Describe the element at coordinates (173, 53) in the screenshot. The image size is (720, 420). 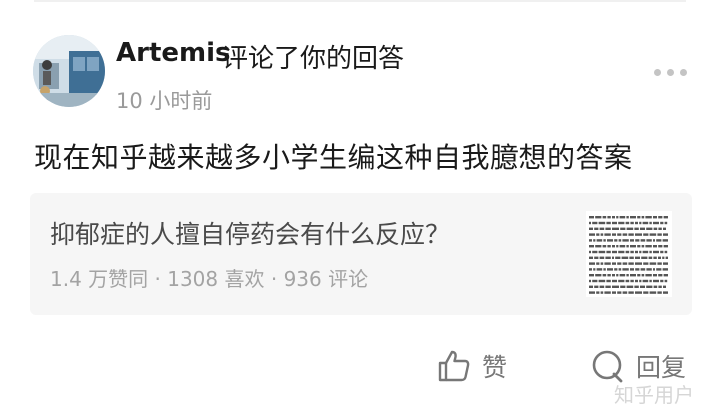
I see `username: Artemis` at that location.